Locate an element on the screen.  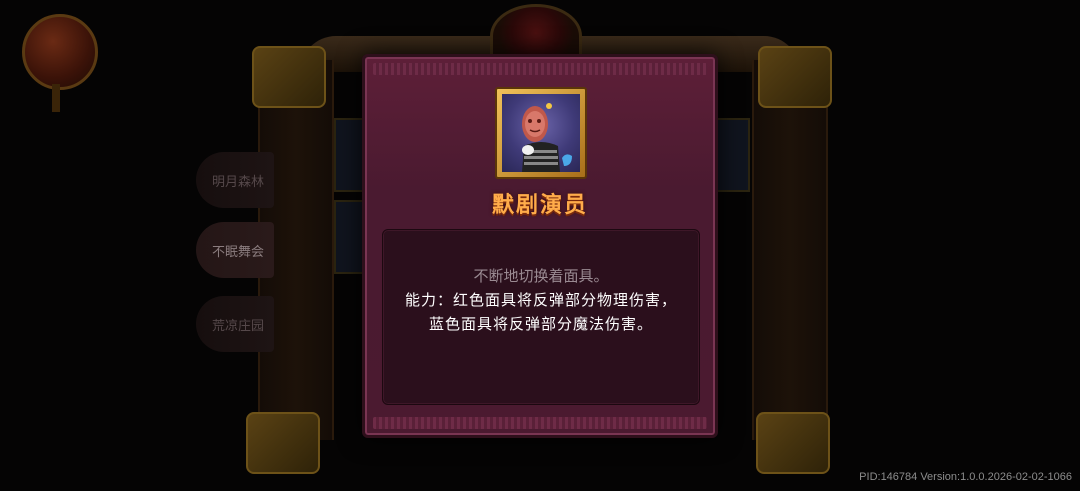
monster-card is located at coordinates (732, 155).